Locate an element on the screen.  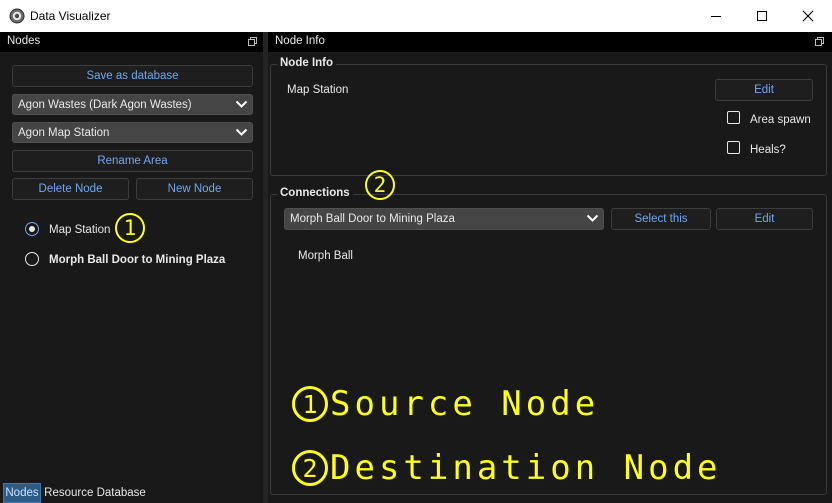
node-label-morph-ball-door: Morph Ball Door to Mining Plaza is located at coordinates (137, 260).